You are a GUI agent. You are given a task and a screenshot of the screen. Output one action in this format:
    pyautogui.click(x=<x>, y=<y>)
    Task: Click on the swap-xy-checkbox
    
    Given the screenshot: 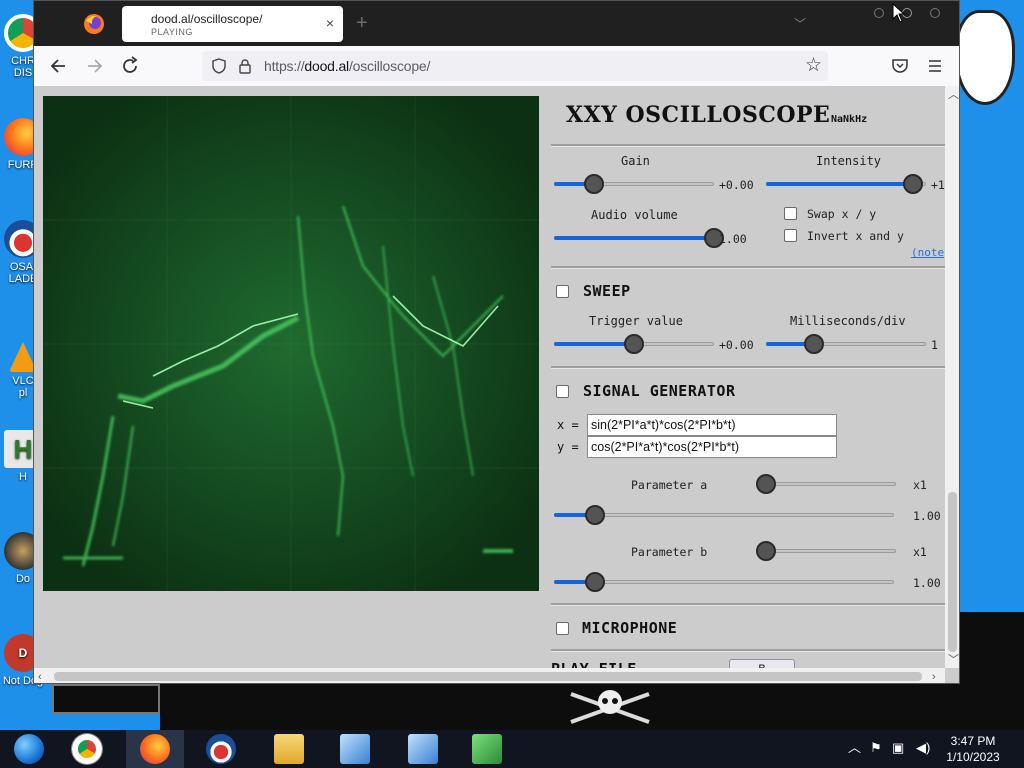 What is the action you would take?
    pyautogui.click(x=790, y=213)
    